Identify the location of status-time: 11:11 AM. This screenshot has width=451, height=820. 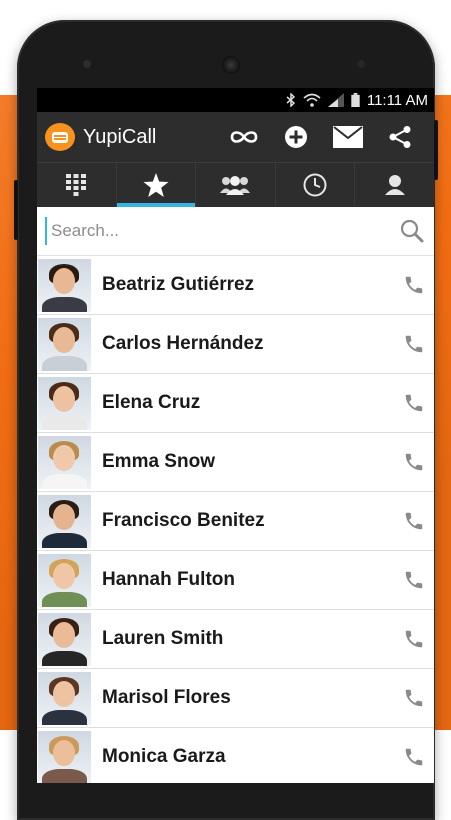
(397, 100).